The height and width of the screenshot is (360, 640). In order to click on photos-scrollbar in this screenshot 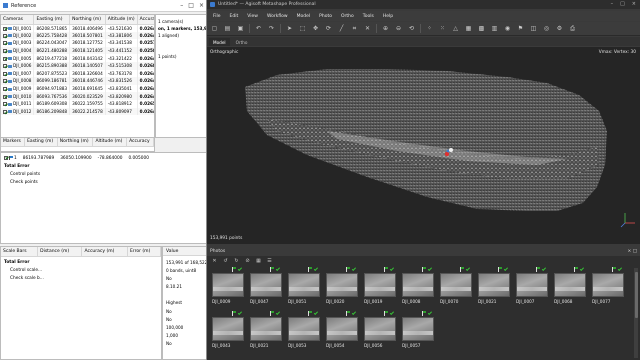, I will do `click(636, 313)`.